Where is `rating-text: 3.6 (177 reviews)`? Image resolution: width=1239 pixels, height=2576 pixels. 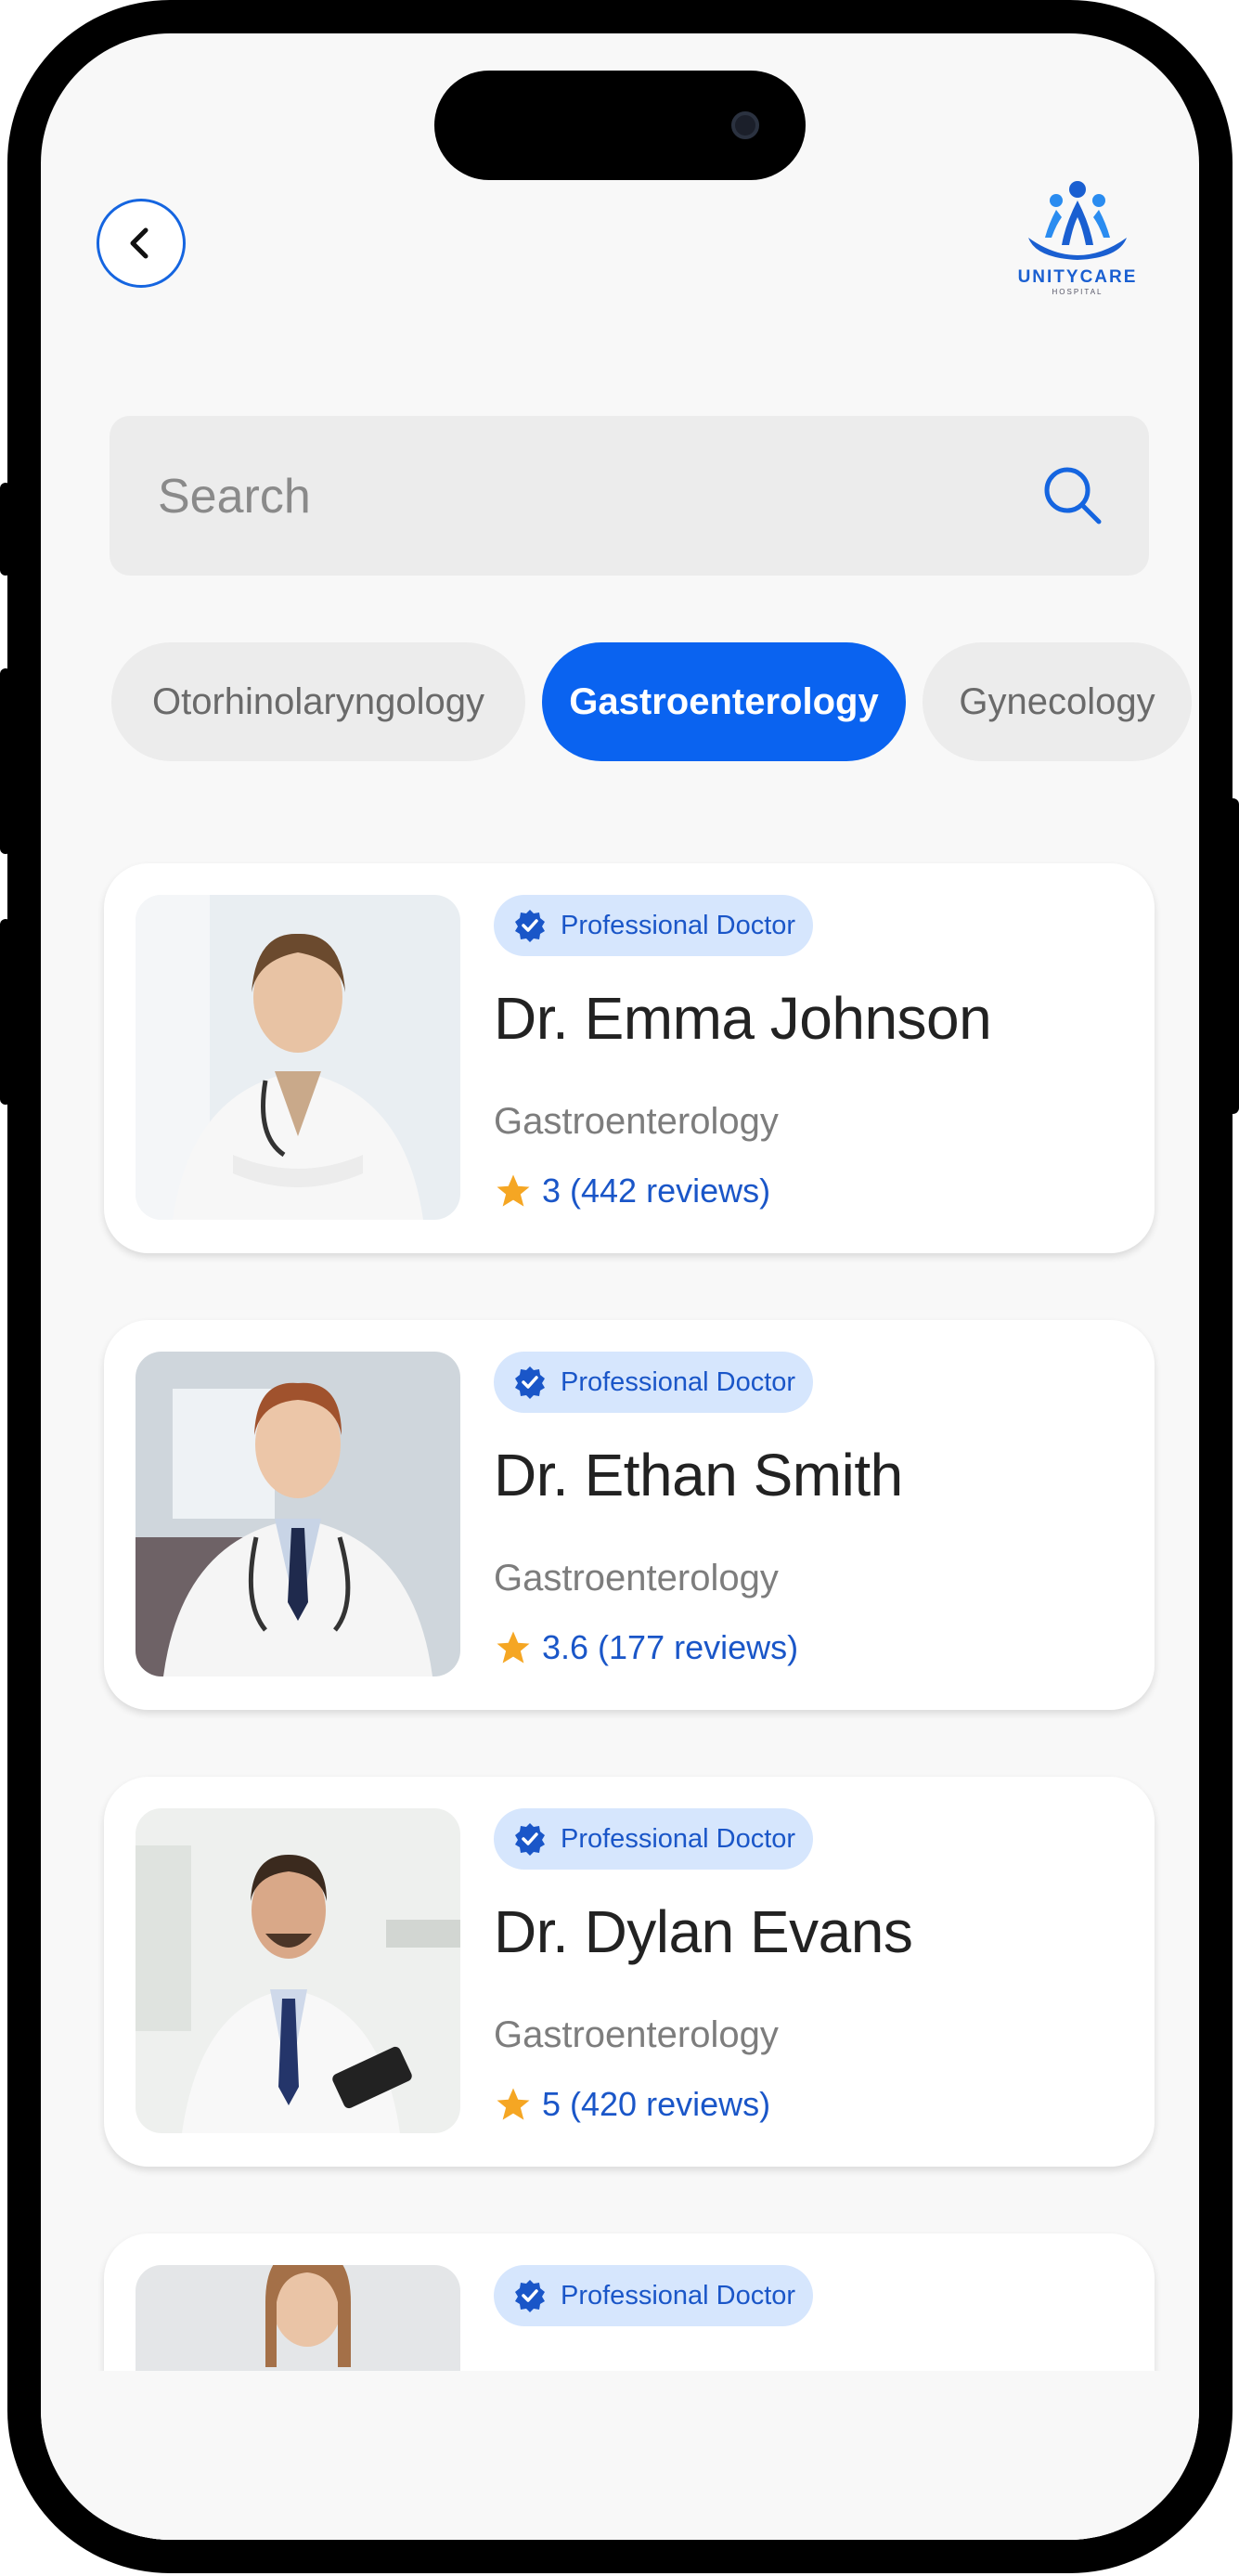 rating-text: 3.6 (177 reviews) is located at coordinates (670, 1647).